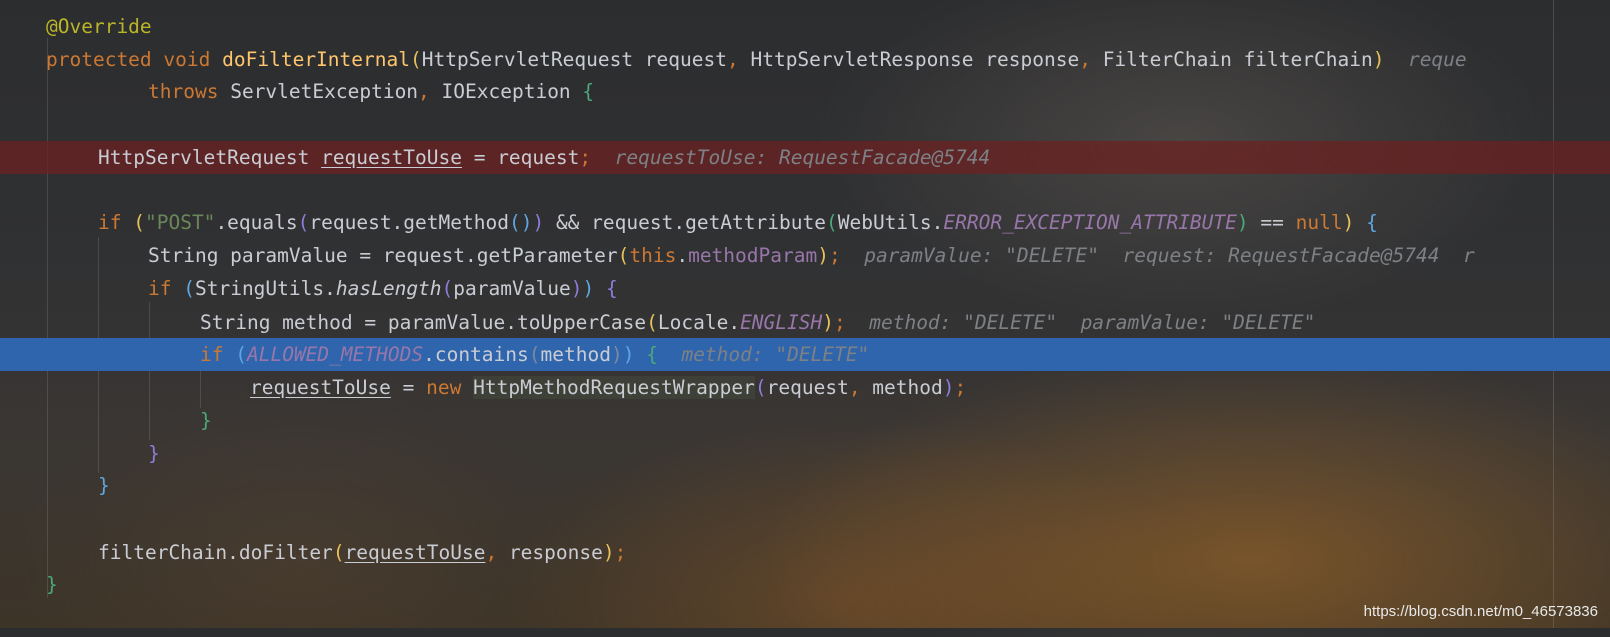  I want to click on method-call: filterChain.doFilter, so click(215, 552).